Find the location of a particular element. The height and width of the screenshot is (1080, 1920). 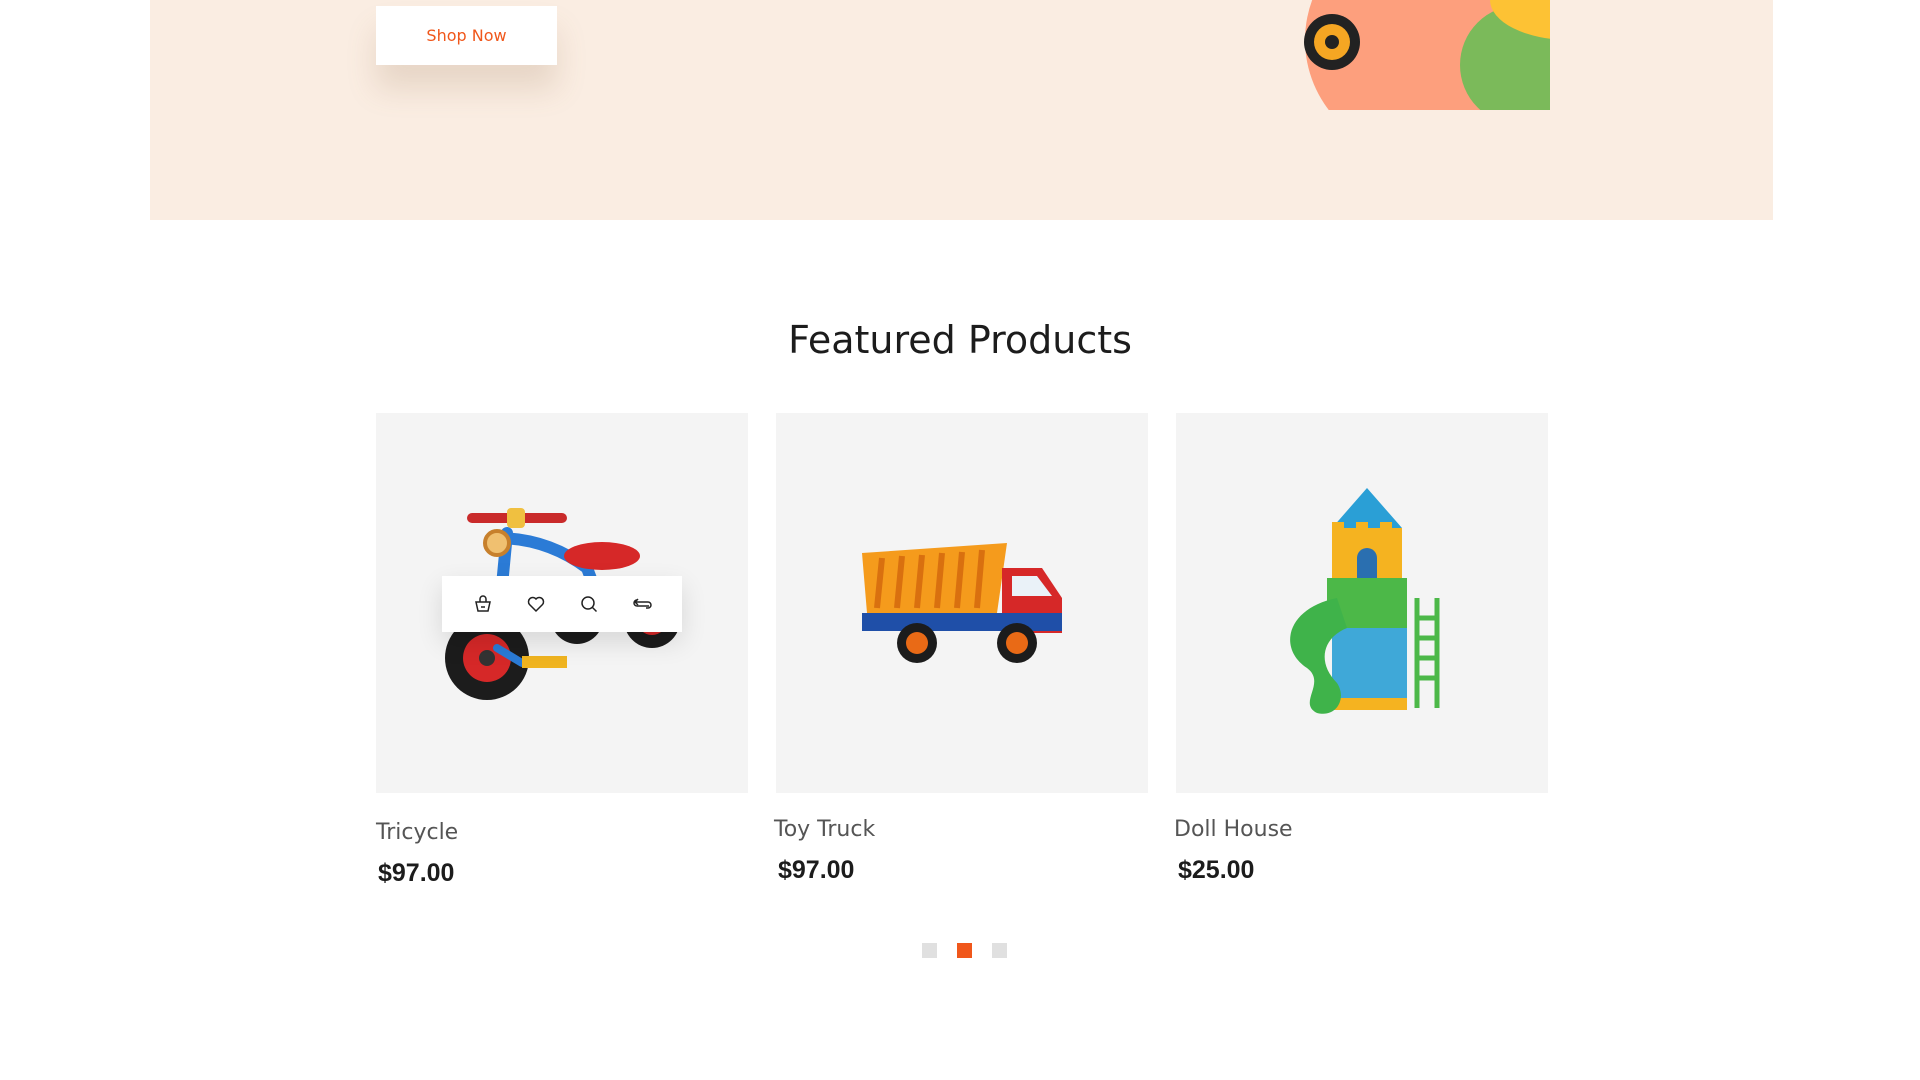

product-card: Toy Truck $97.00 is located at coordinates (961, 649).